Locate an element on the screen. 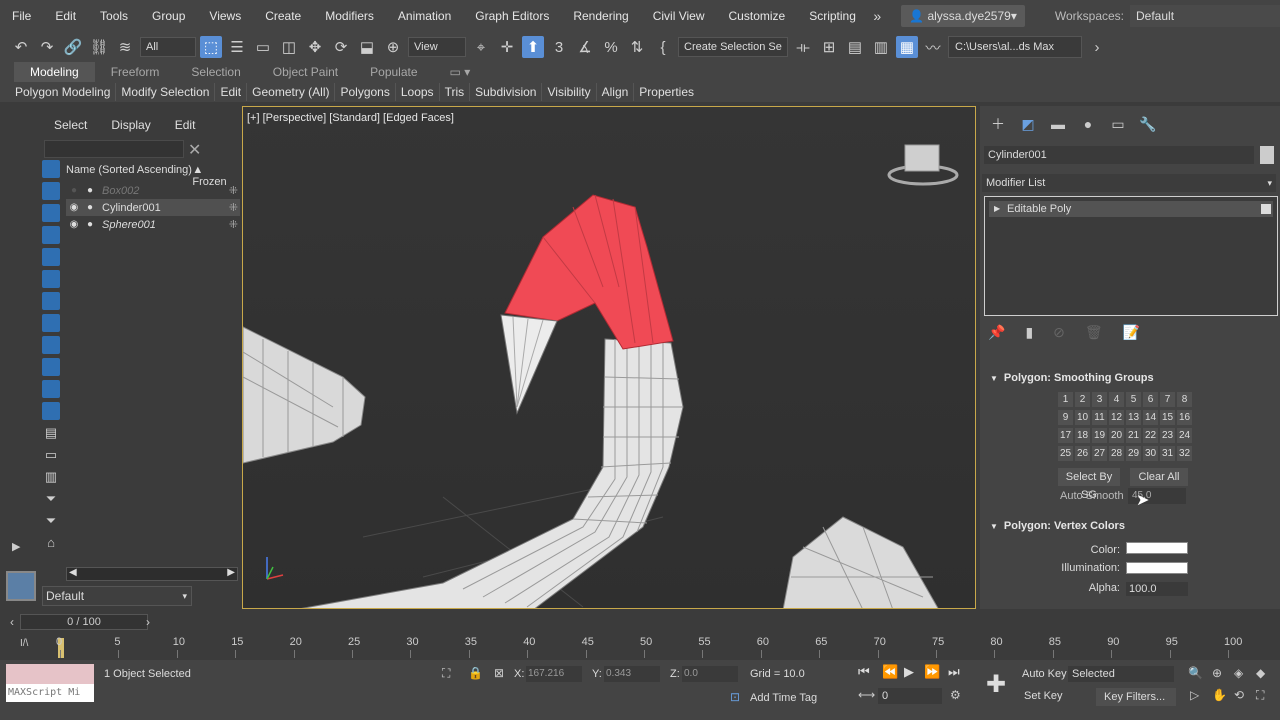 The width and height of the screenshot is (1280, 720). display-spacewarps-icon is located at coordinates (51, 301).